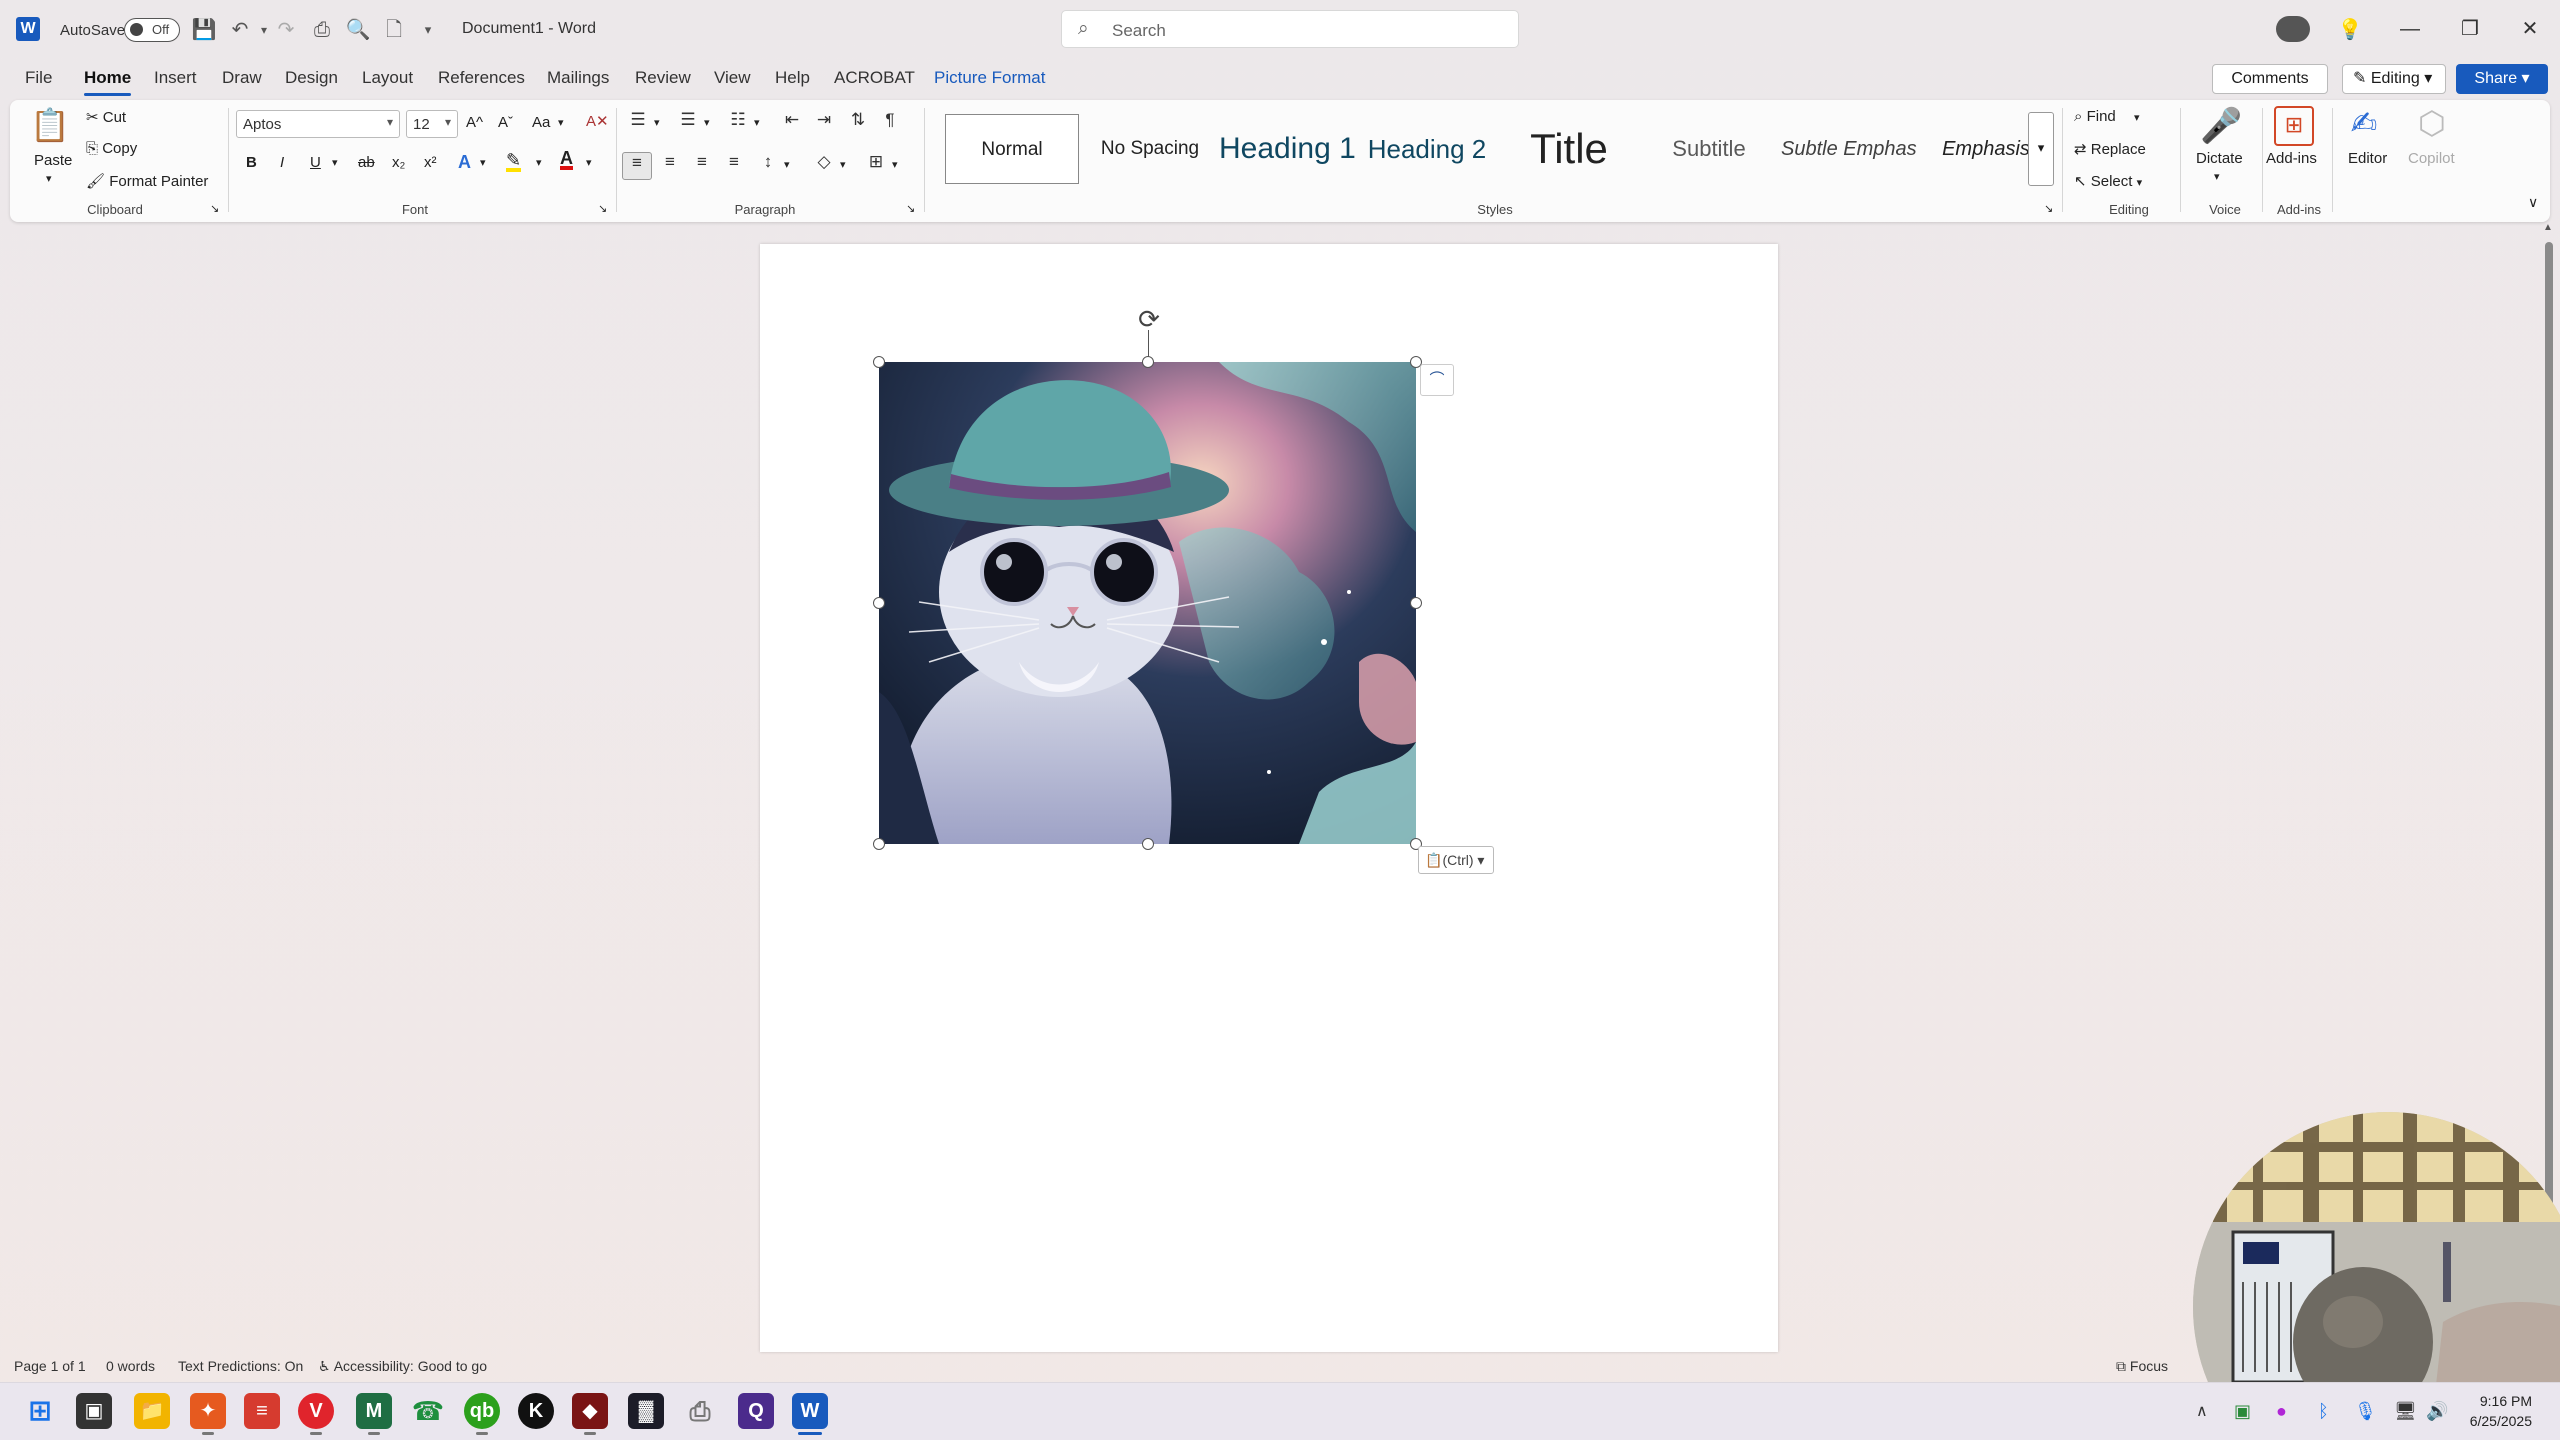 This screenshot has width=2560, height=1440. Describe the element at coordinates (2530, 29) in the screenshot. I see `close-icon: ✕` at that location.